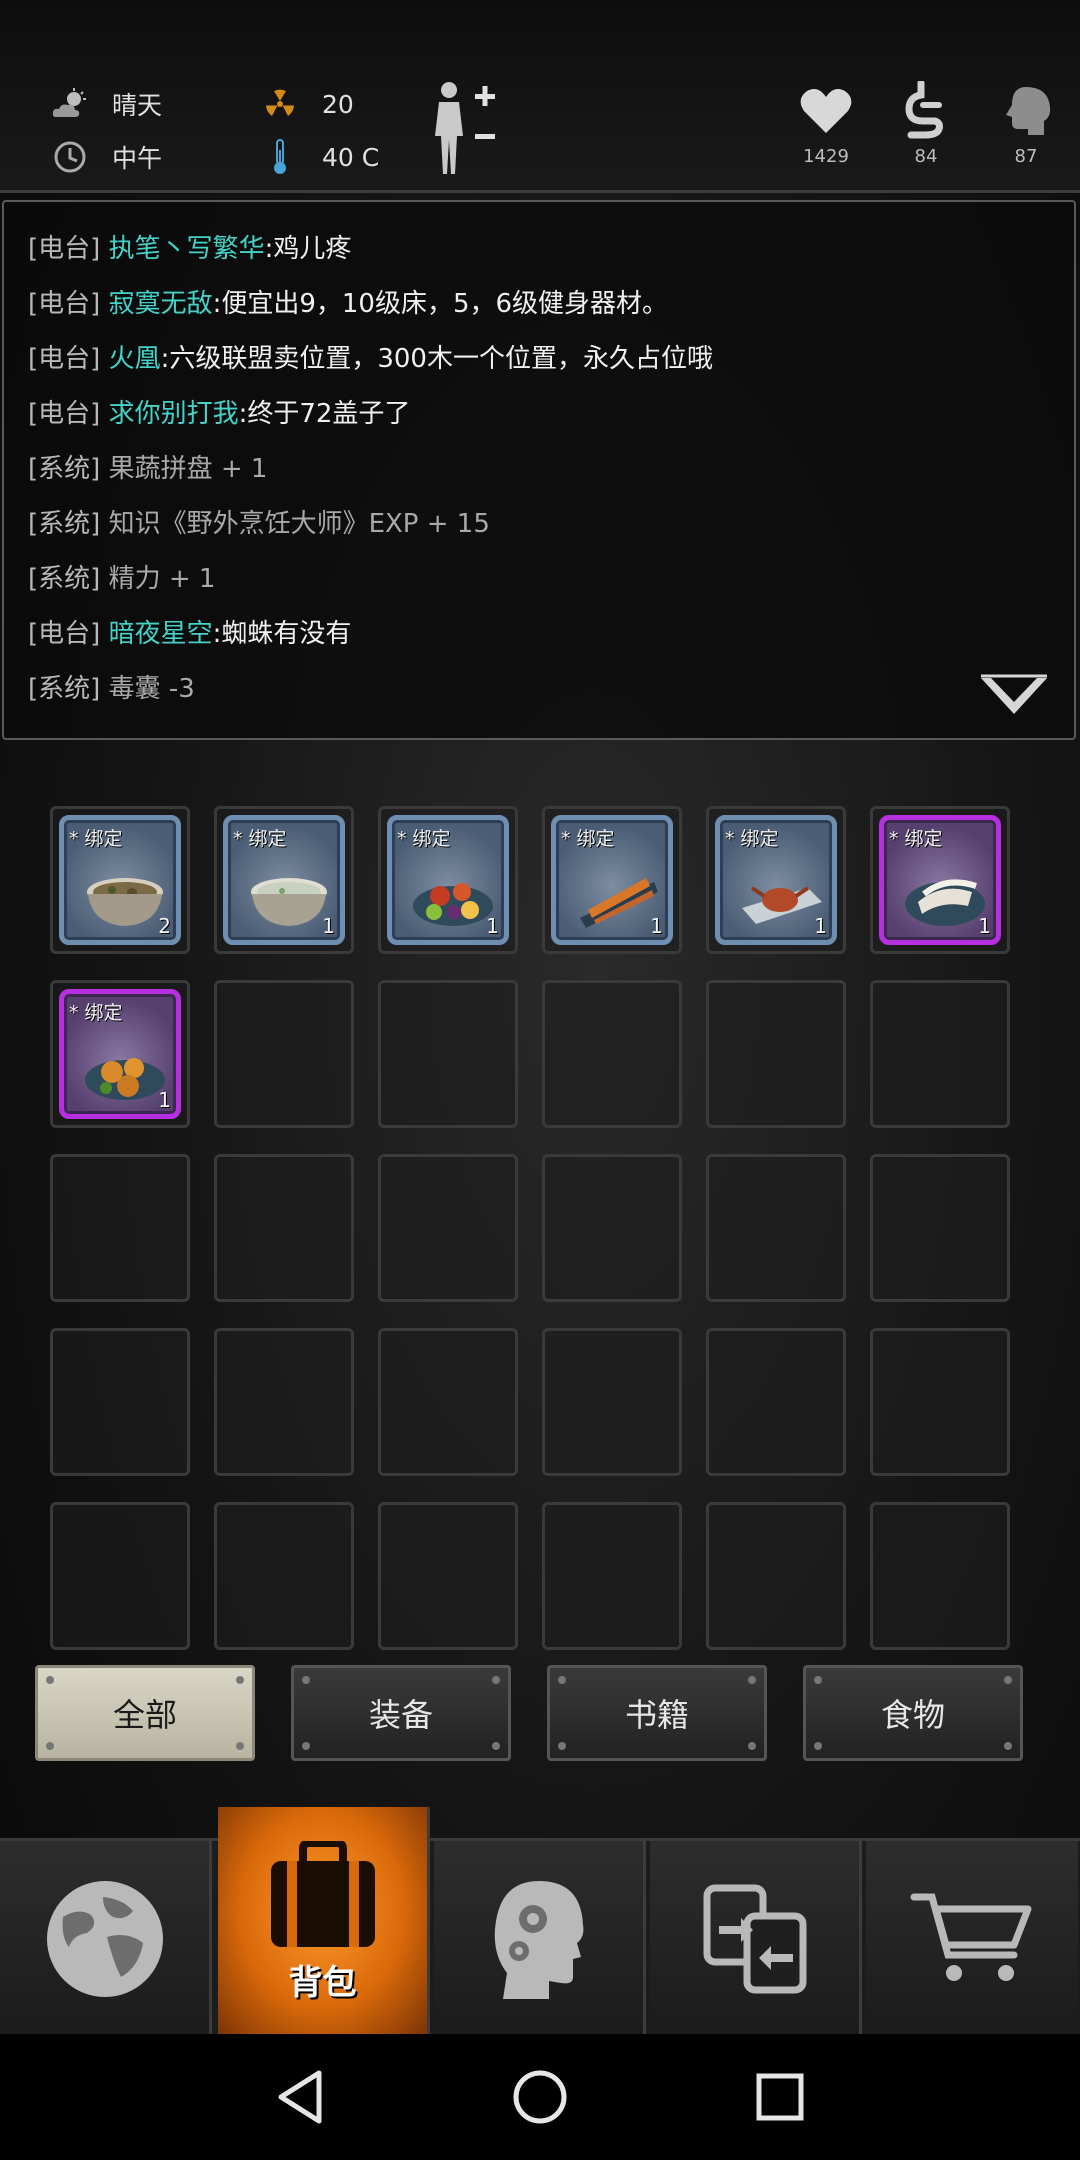 Image resolution: width=1080 pixels, height=2160 pixels. Describe the element at coordinates (289, 902) in the screenshot. I see `porridge-bowl-icon` at that location.